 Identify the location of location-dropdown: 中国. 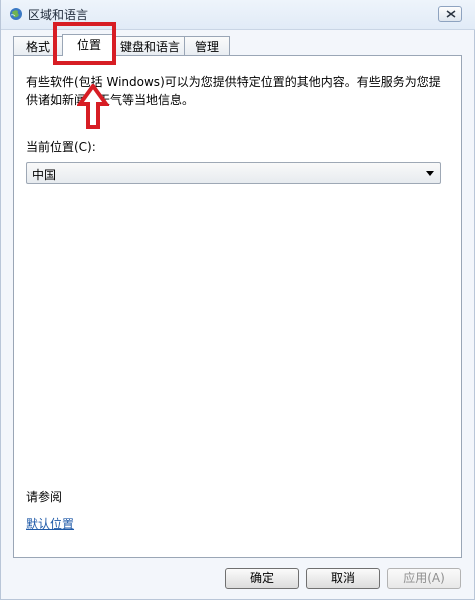
(233, 173).